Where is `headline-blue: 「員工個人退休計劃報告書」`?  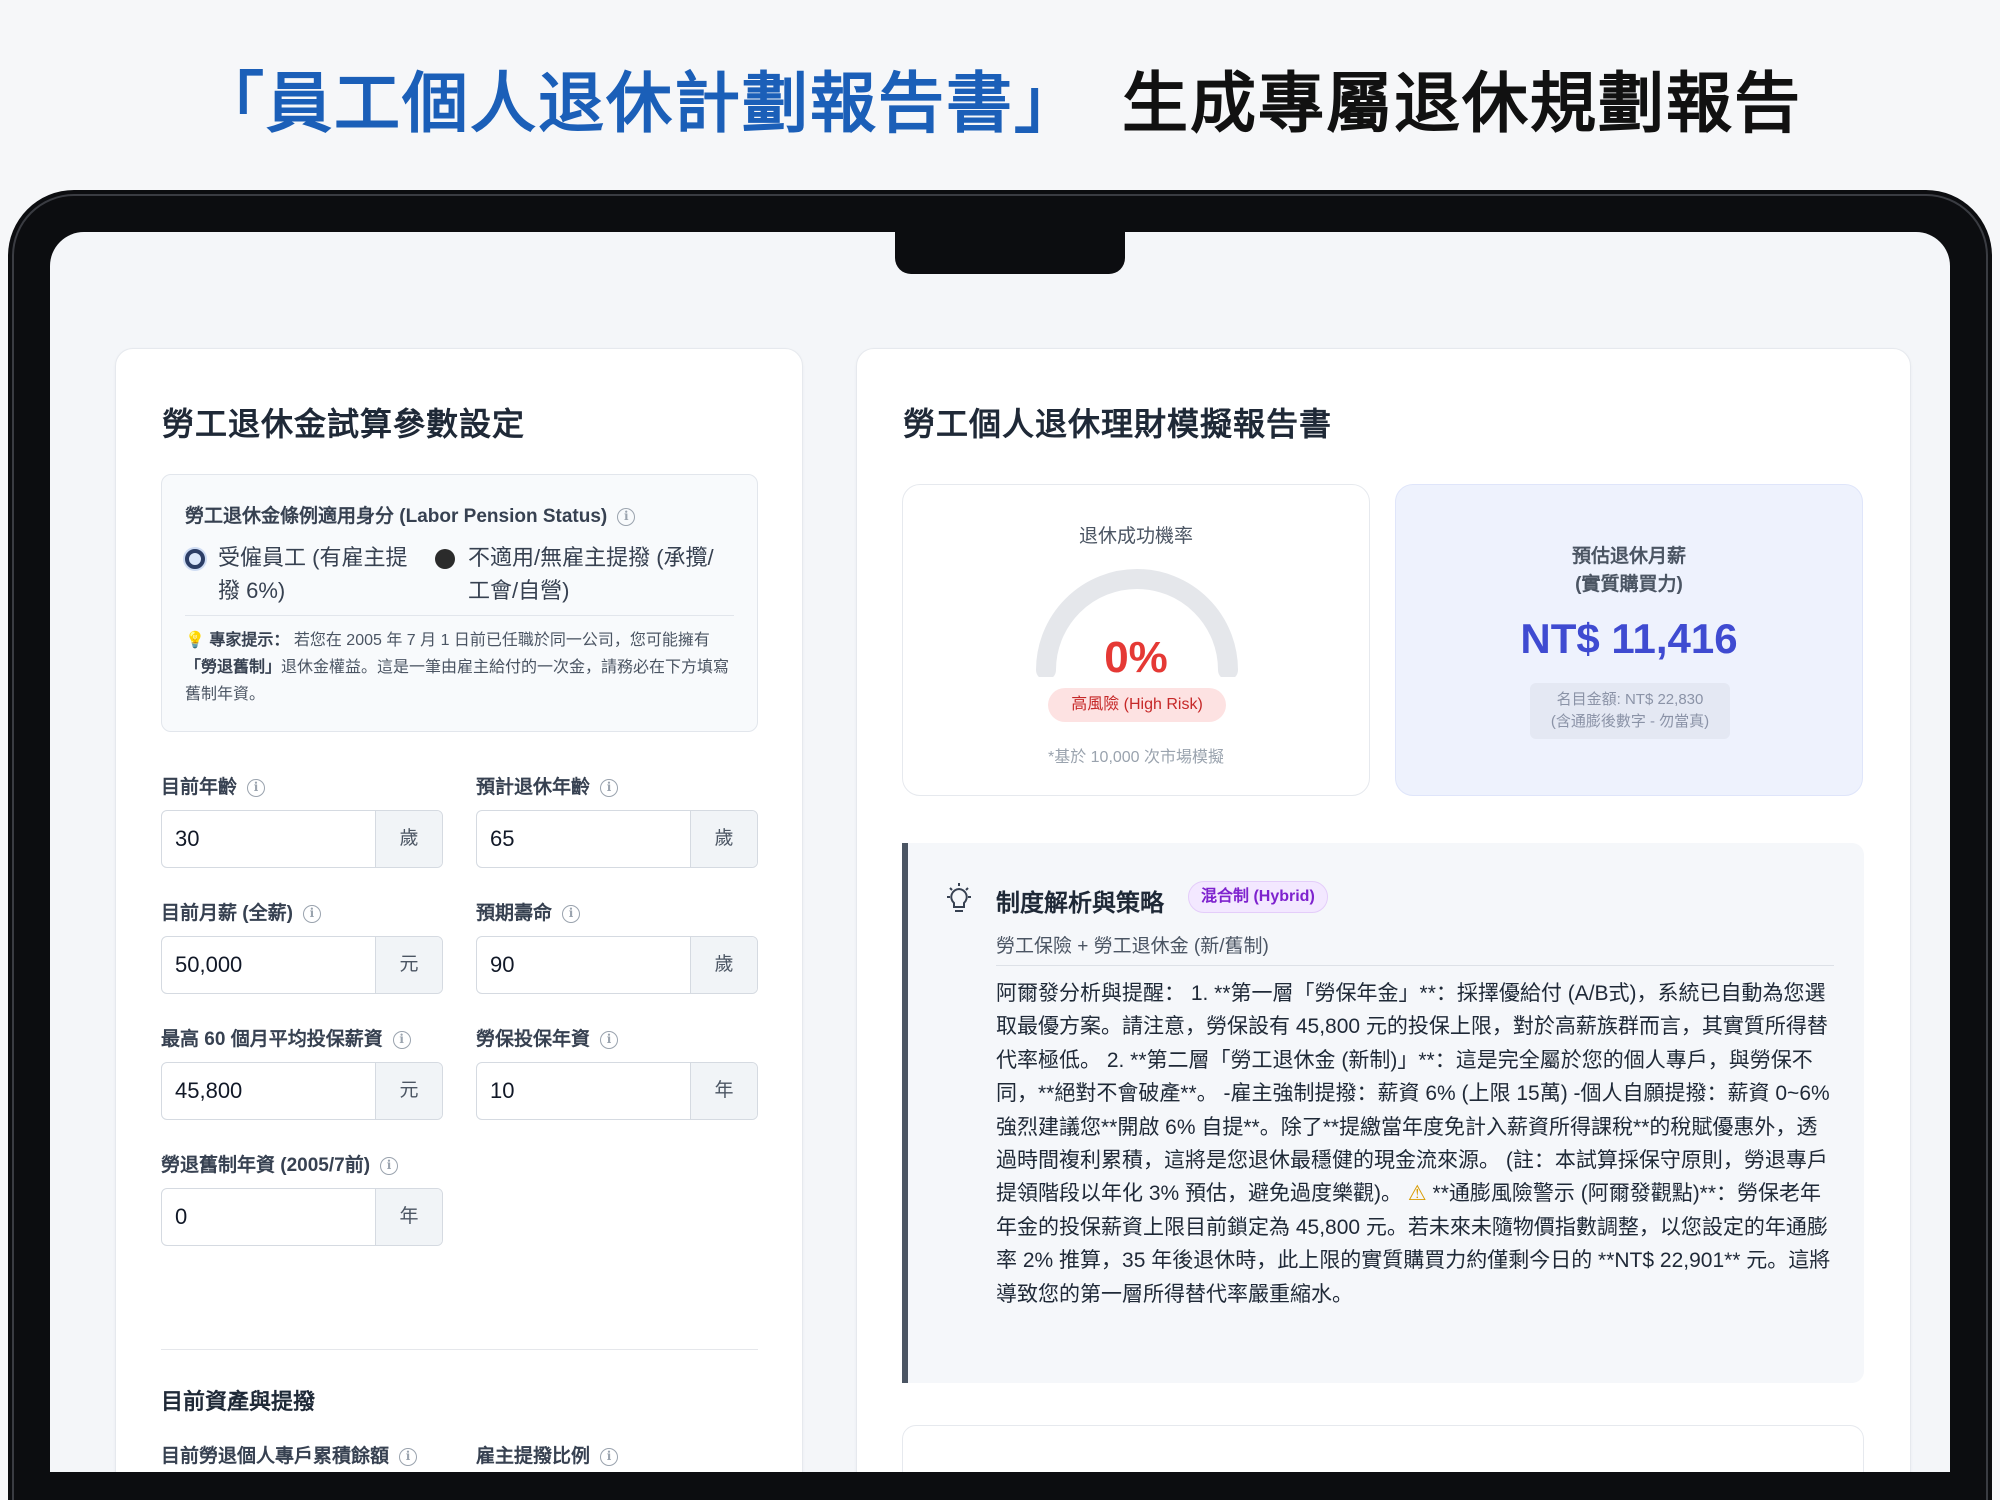
headline-blue: 「員工個人退休計劃報告書」 is located at coordinates (640, 103).